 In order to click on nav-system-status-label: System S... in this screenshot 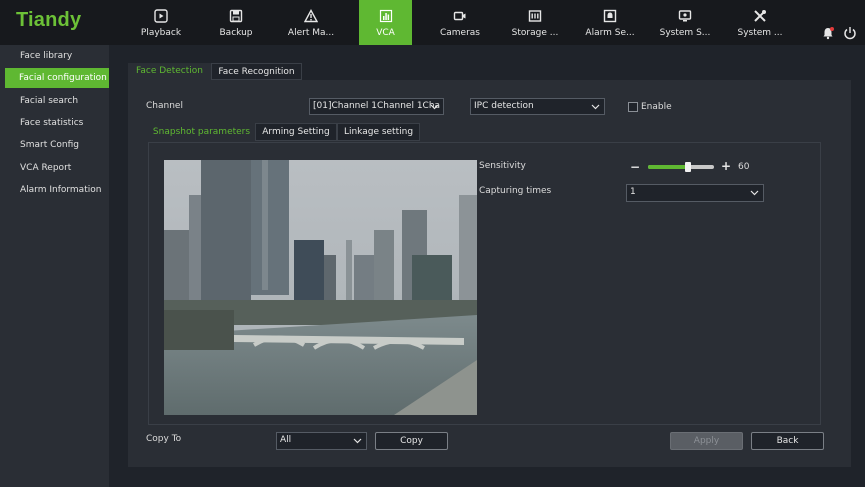, I will do `click(685, 33)`.